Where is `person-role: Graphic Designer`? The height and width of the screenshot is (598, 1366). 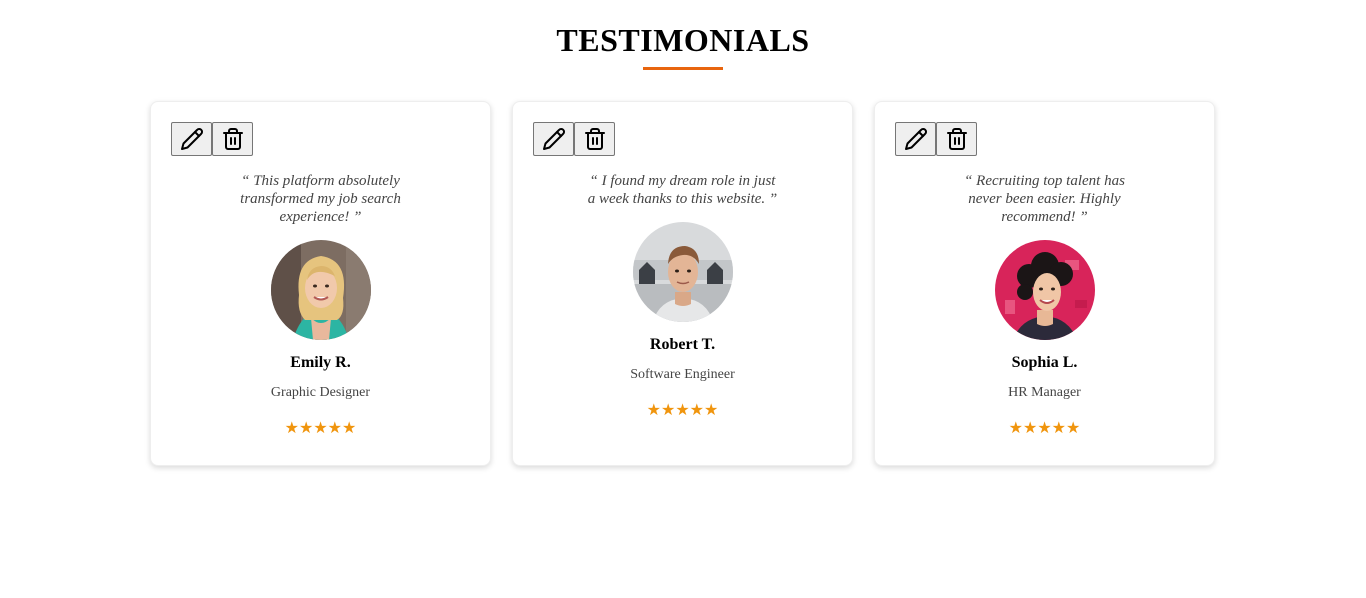 person-role: Graphic Designer is located at coordinates (320, 392).